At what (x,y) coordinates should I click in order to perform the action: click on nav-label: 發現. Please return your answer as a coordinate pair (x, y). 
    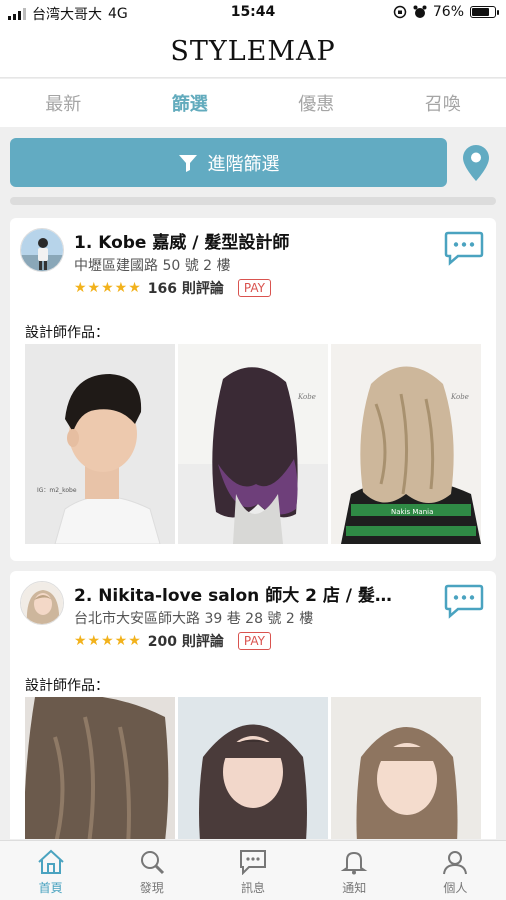
    Looking at the image, I should click on (151, 888).